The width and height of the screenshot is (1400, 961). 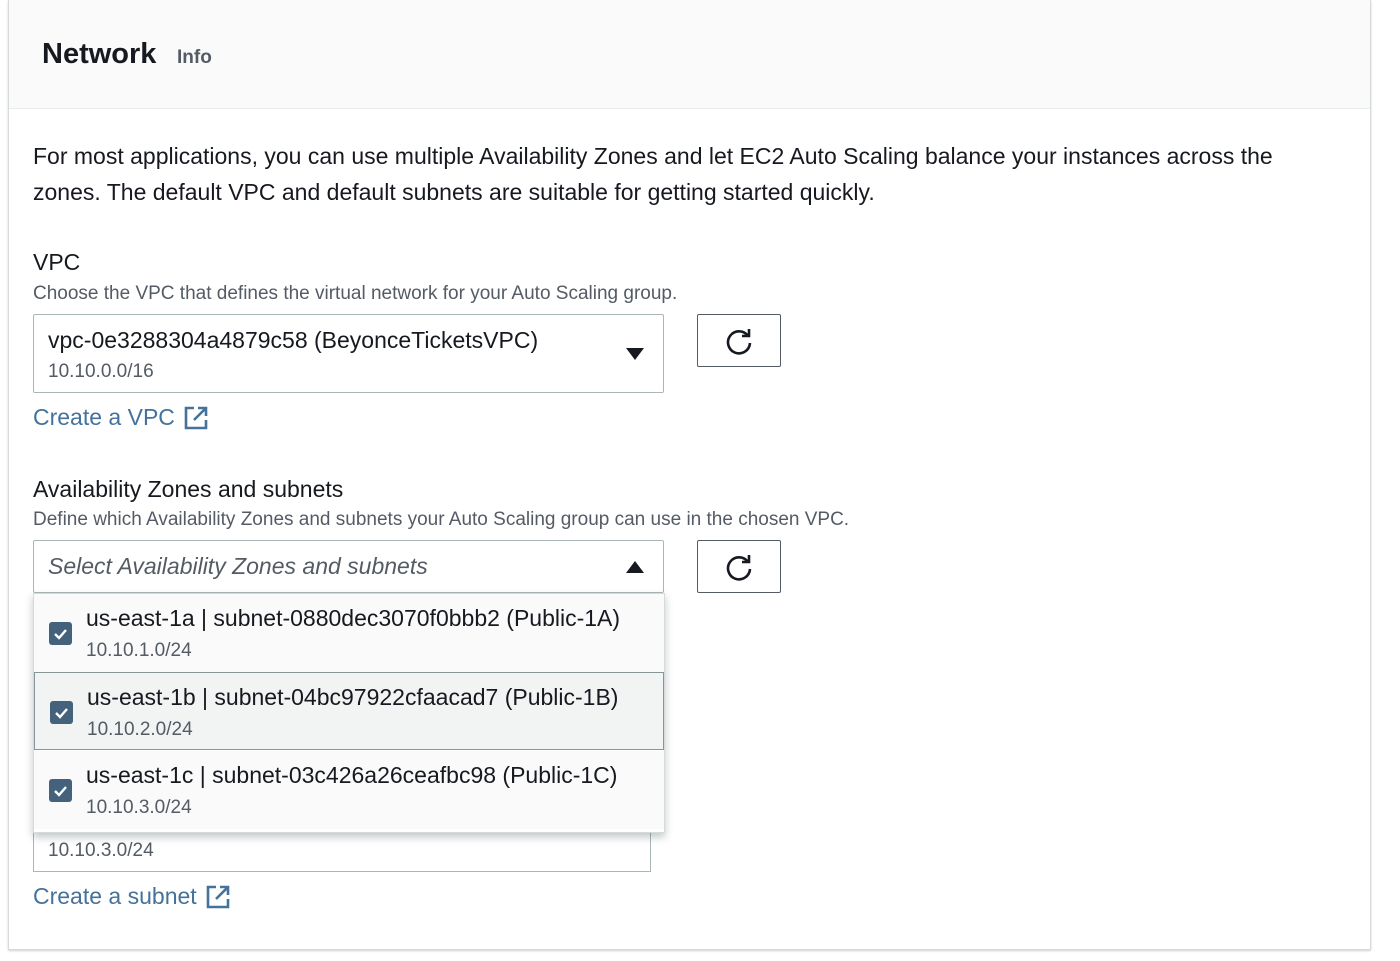 I want to click on caret-up-icon, so click(x=635, y=567).